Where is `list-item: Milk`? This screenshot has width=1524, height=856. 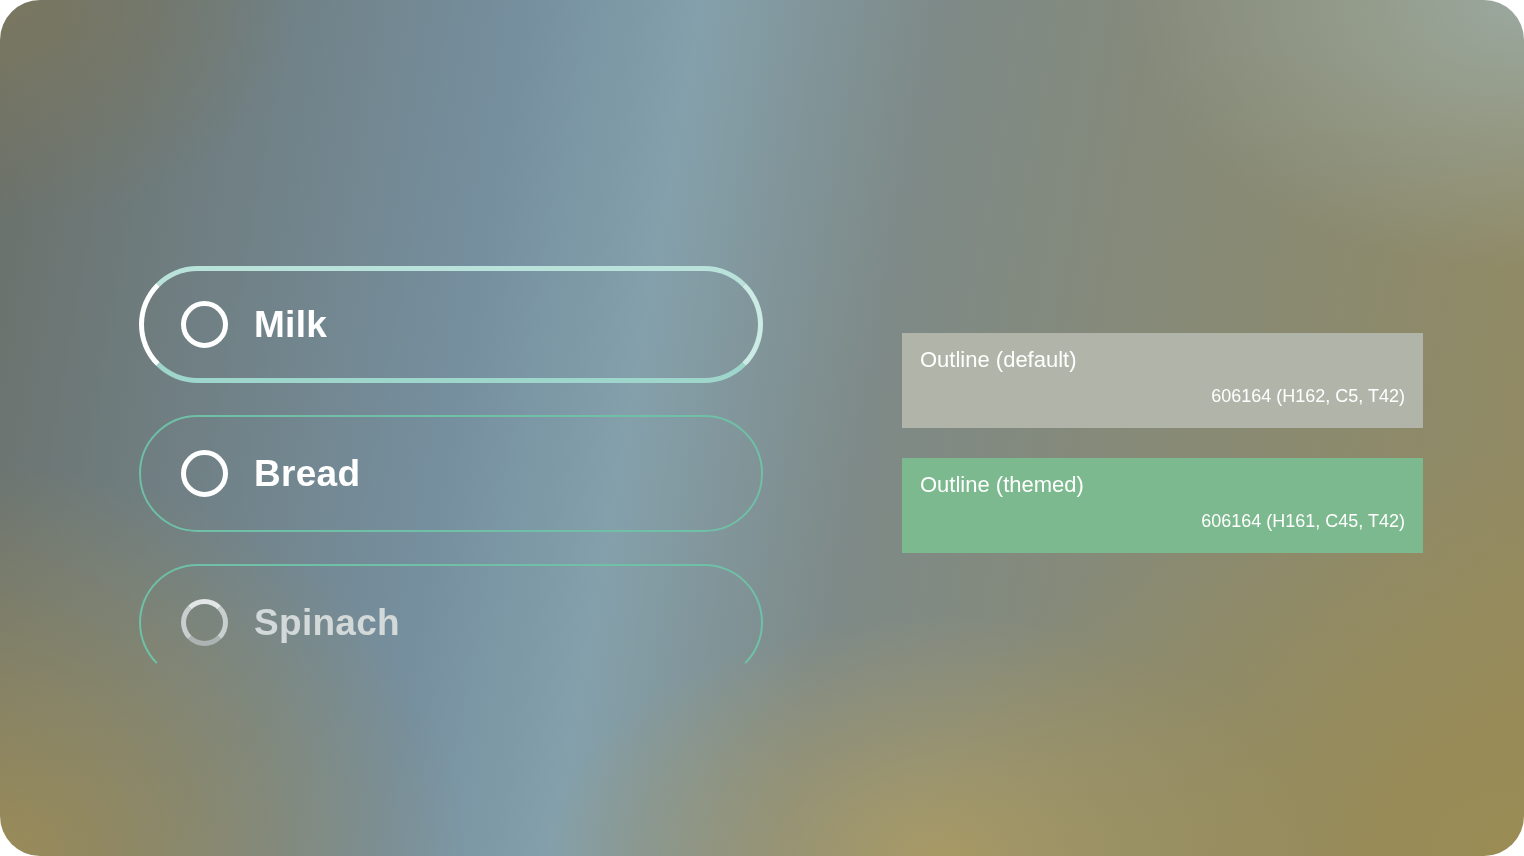 list-item: Milk is located at coordinates (451, 324).